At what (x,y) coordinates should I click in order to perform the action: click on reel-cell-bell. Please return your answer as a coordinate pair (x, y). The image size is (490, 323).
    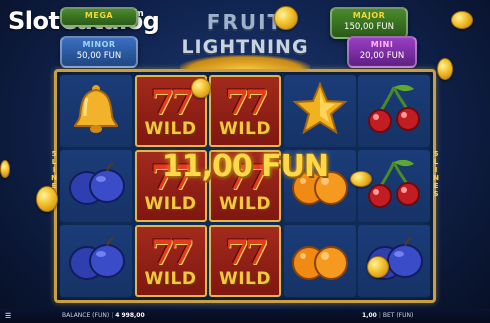
    Looking at the image, I should click on (96, 111).